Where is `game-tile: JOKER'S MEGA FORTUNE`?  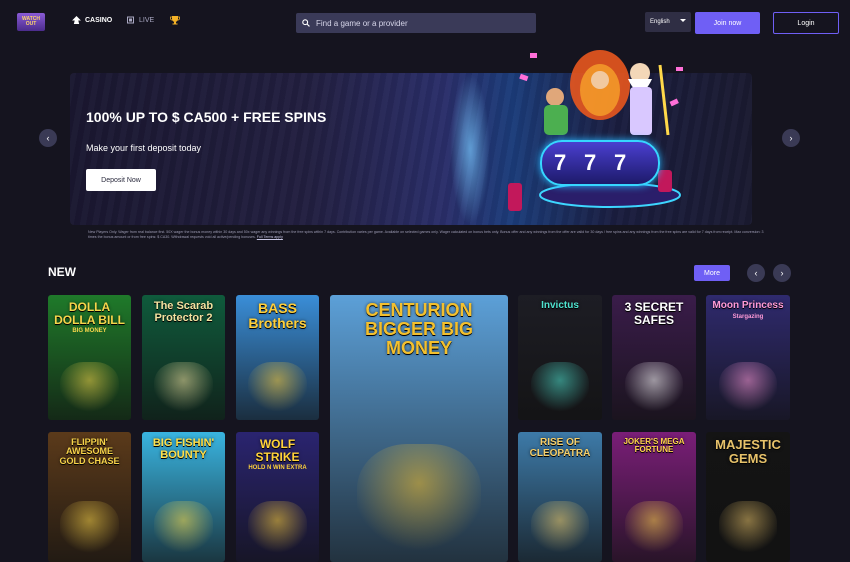
game-tile: JOKER'S MEGA FORTUNE is located at coordinates (654, 497).